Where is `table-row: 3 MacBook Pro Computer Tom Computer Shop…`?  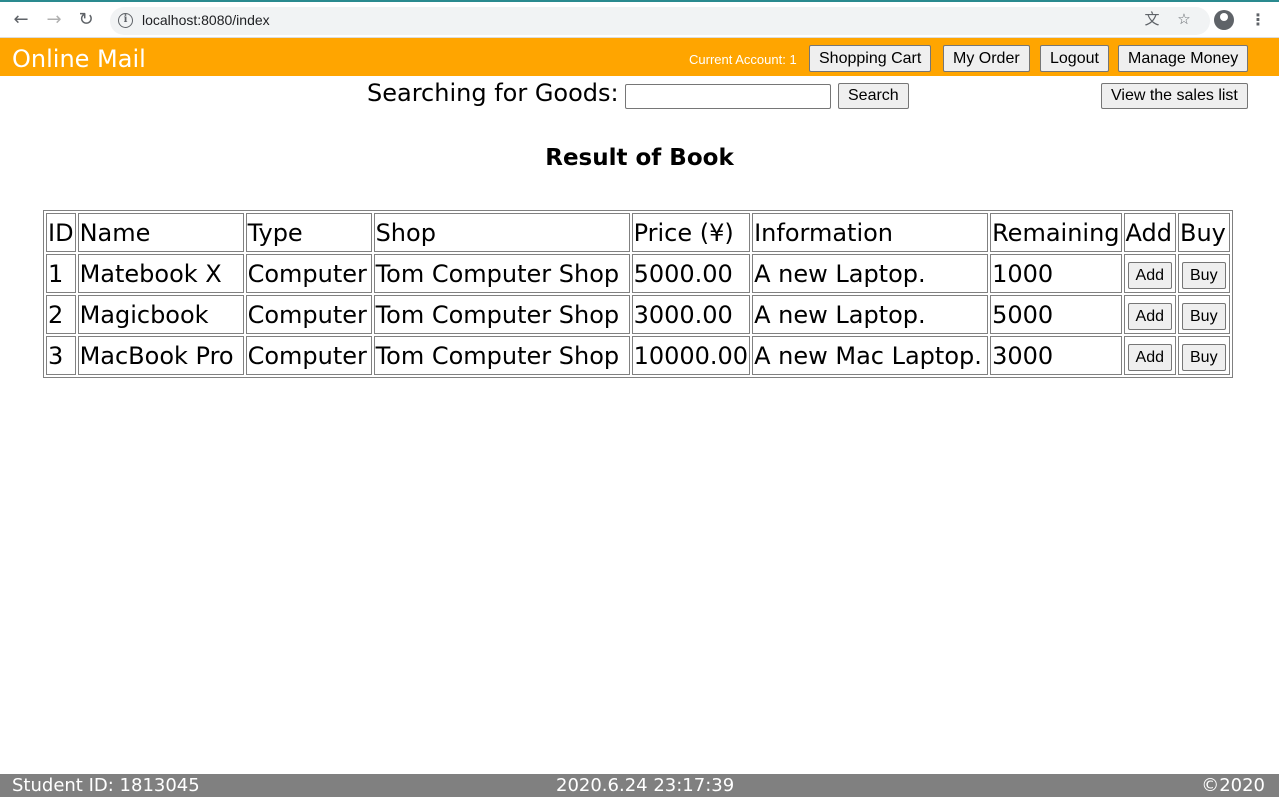
table-row: 3 MacBook Pro Computer Tom Computer Shop… is located at coordinates (638, 355).